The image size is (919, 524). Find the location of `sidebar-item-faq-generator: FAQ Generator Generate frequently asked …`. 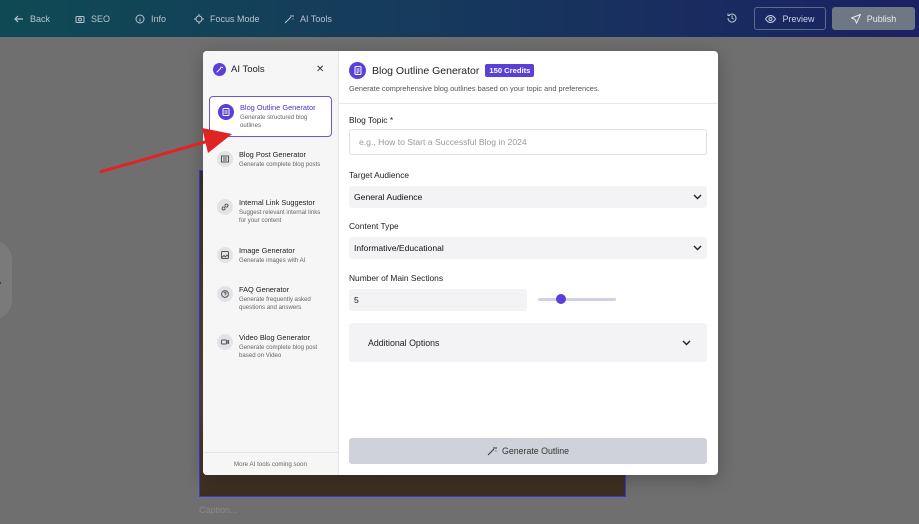

sidebar-item-faq-generator: FAQ Generator Generate frequently asked … is located at coordinates (270, 298).